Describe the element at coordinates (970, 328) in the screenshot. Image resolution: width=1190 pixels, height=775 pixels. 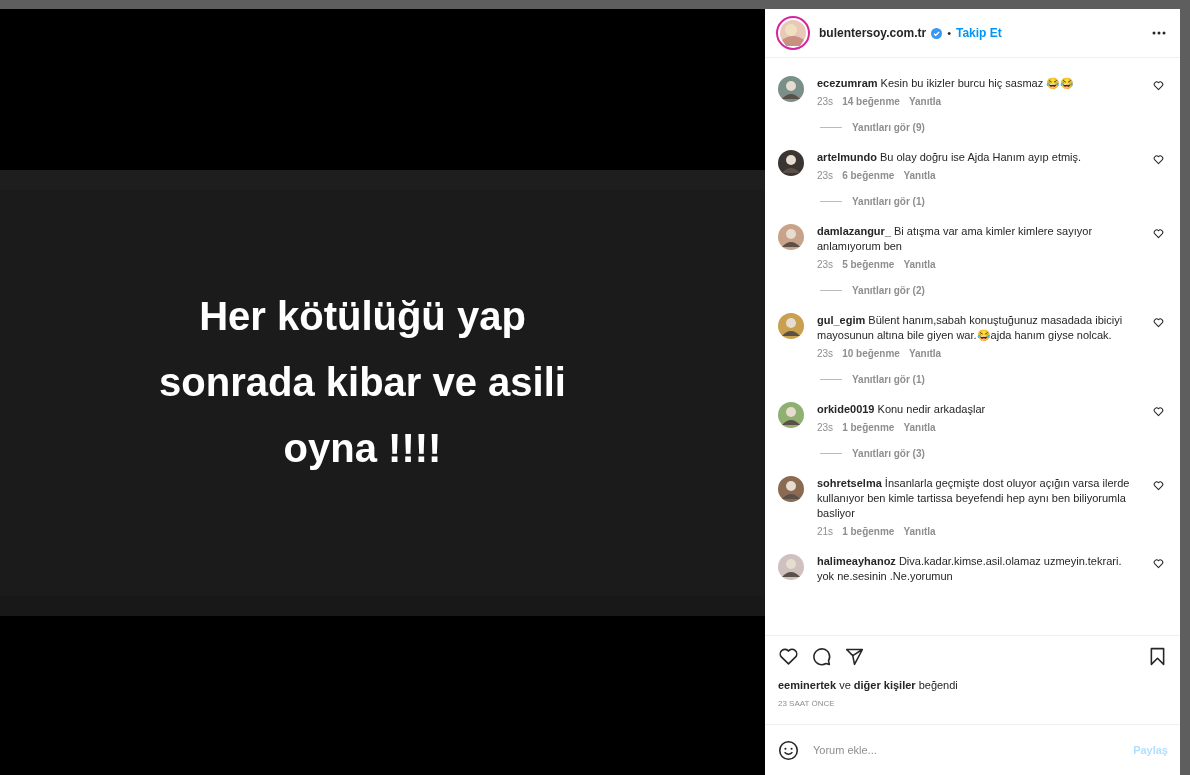
I see `comment-text: gul_egim Bülent hanım,sabah konuştuğunuz masadada ibiciyi mayosunun altına bile giyen war.😂ajda hanım giyse nolcak.` at that location.